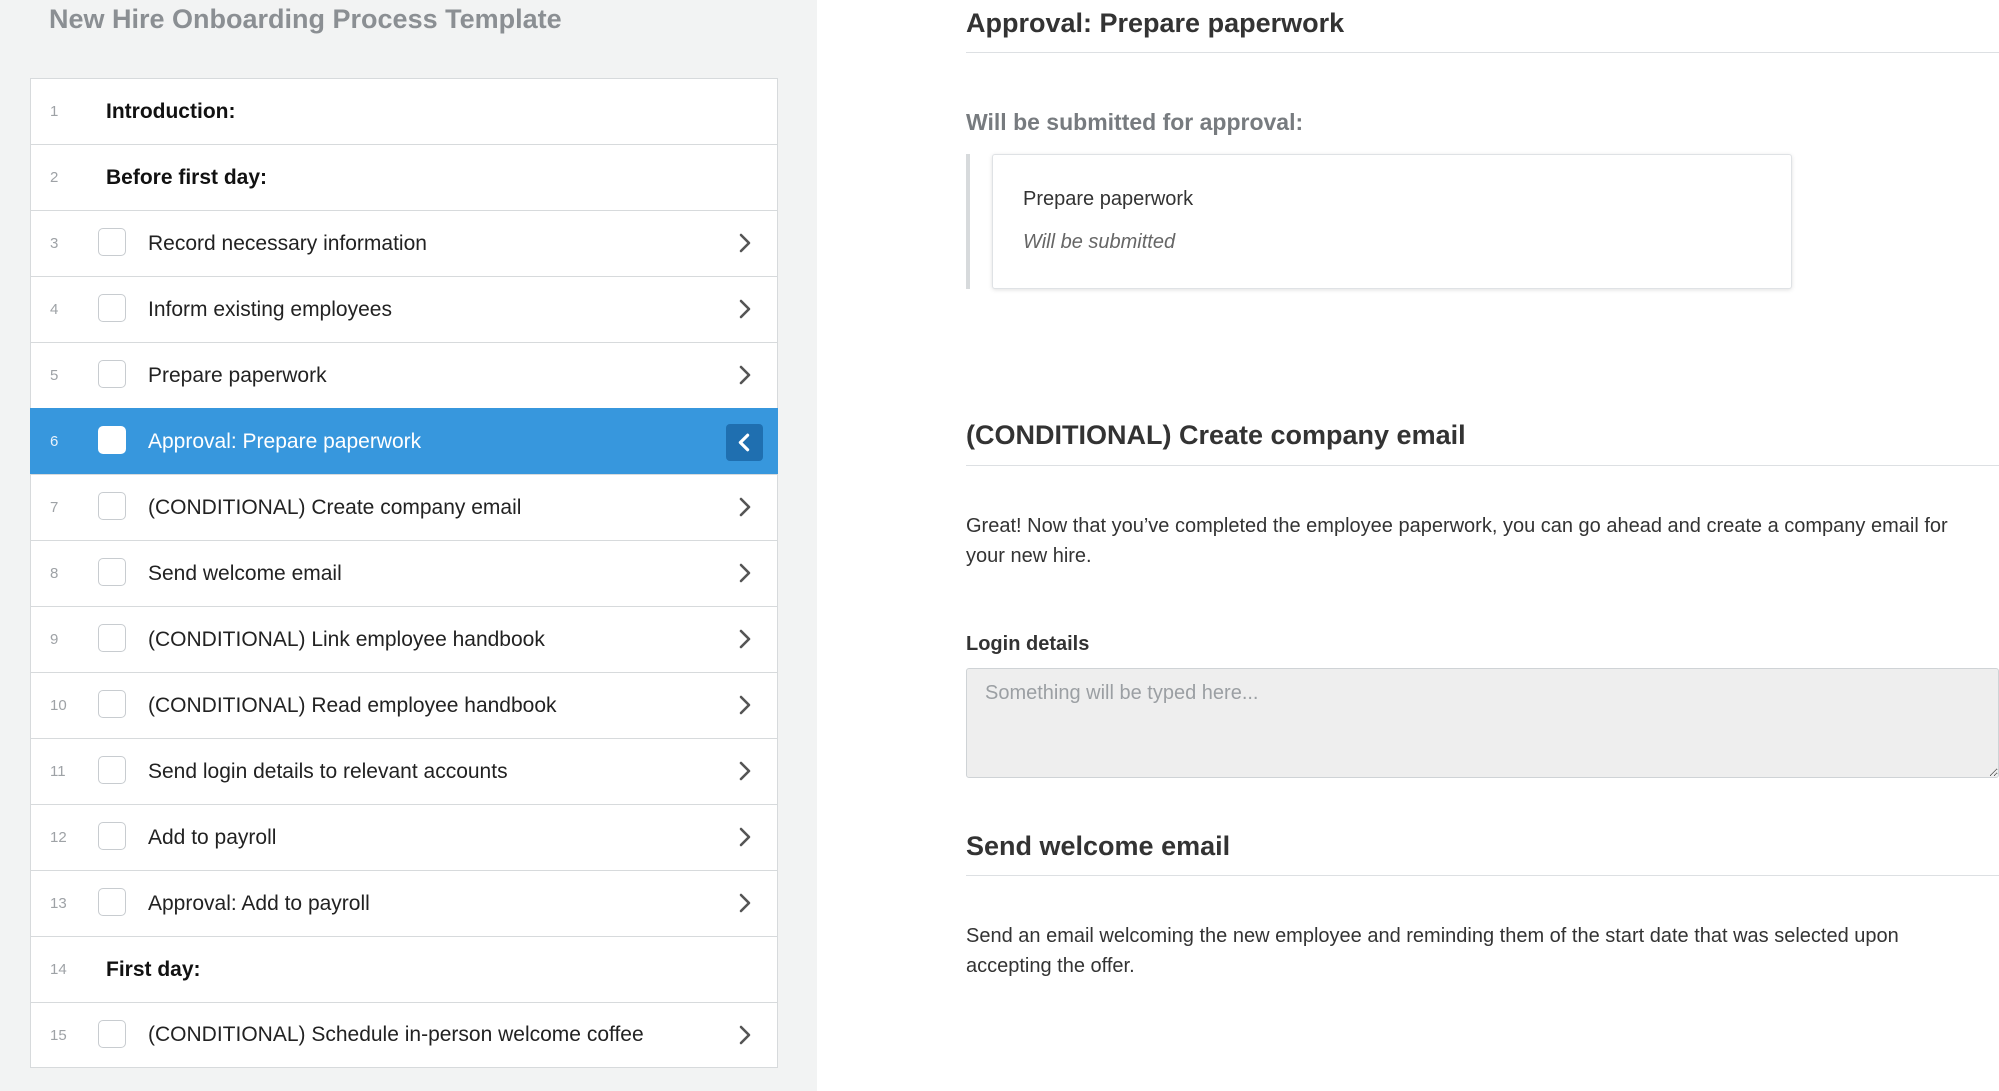  What do you see at coordinates (54, 375) in the screenshot?
I see `row-number: 5` at bounding box center [54, 375].